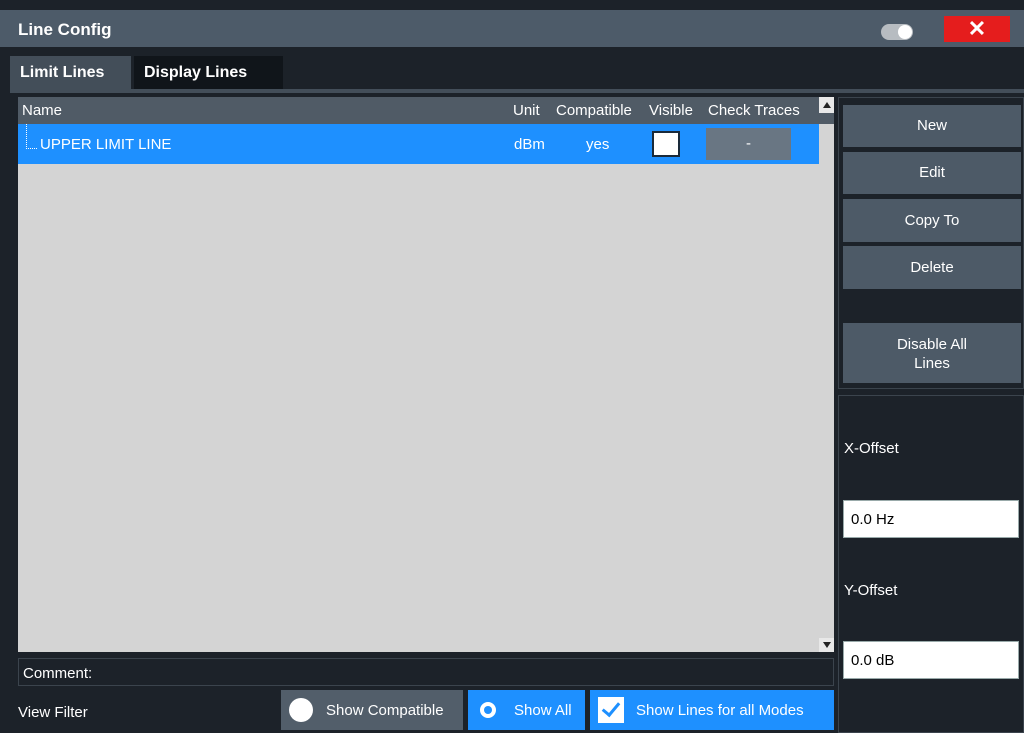 This screenshot has width=1024, height=733. What do you see at coordinates (512, 28) in the screenshot?
I see `dialog-titlebar: Line Config ✕` at bounding box center [512, 28].